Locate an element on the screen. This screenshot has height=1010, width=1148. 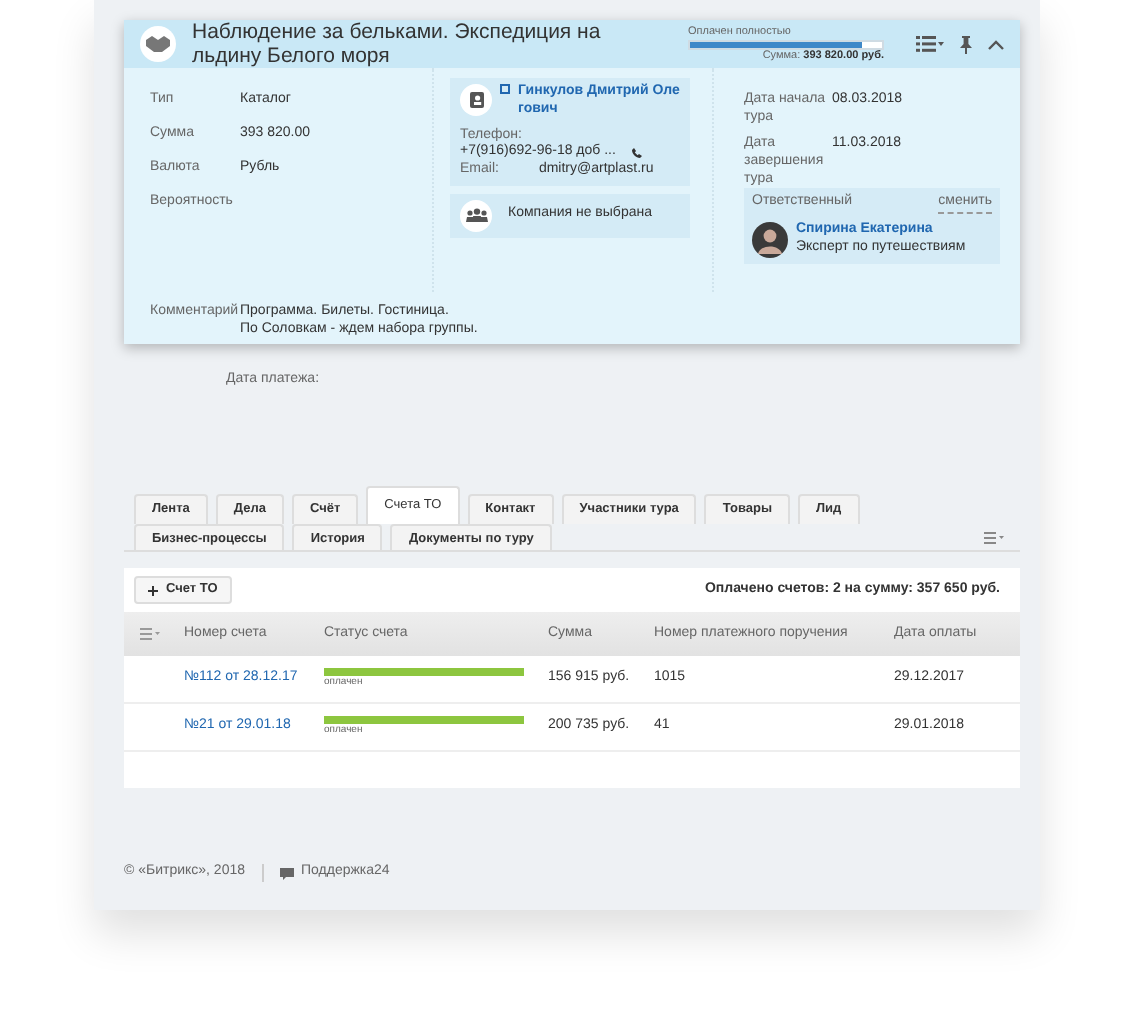
chat-icon is located at coordinates (286, 873).